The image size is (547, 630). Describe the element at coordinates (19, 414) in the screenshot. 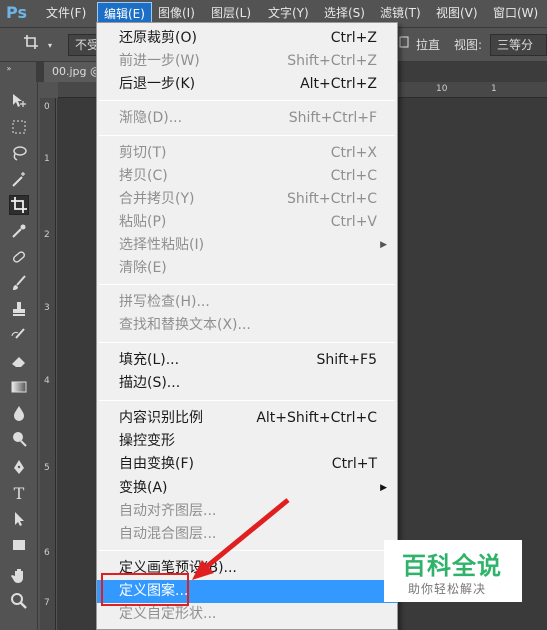

I see `blur-tool-icon` at that location.